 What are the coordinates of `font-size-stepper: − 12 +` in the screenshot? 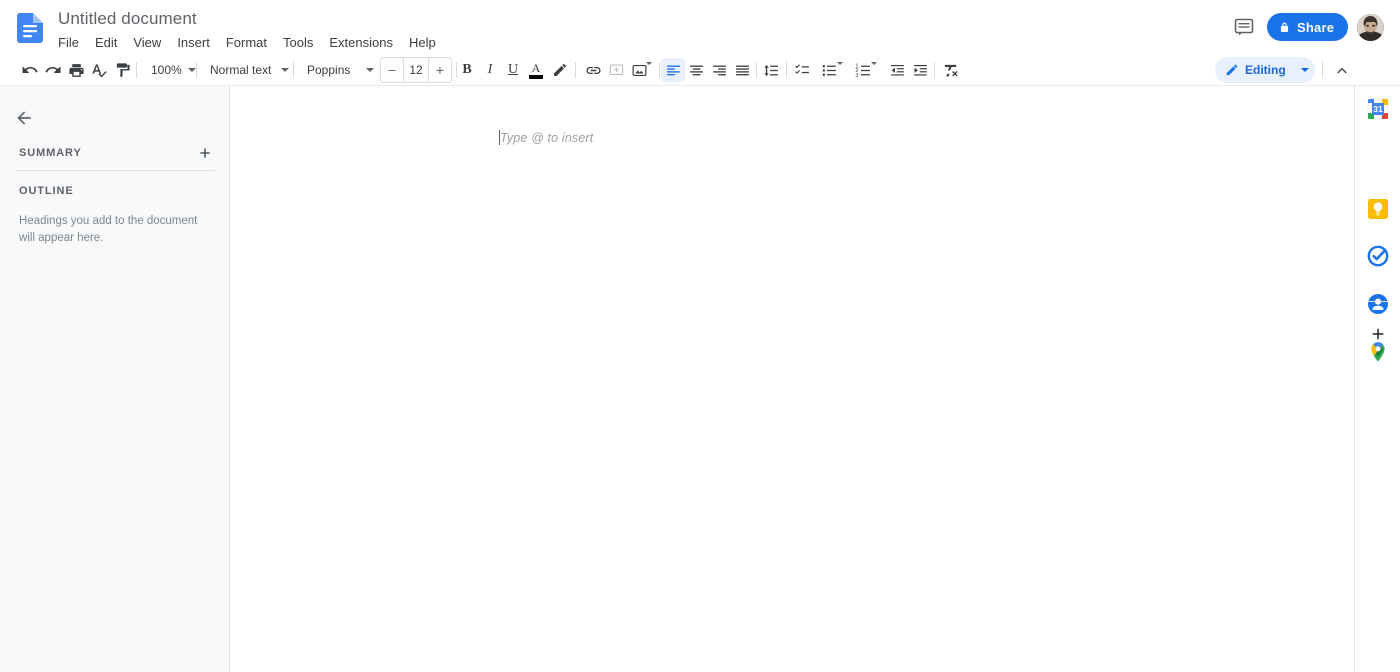 It's located at (416, 70).